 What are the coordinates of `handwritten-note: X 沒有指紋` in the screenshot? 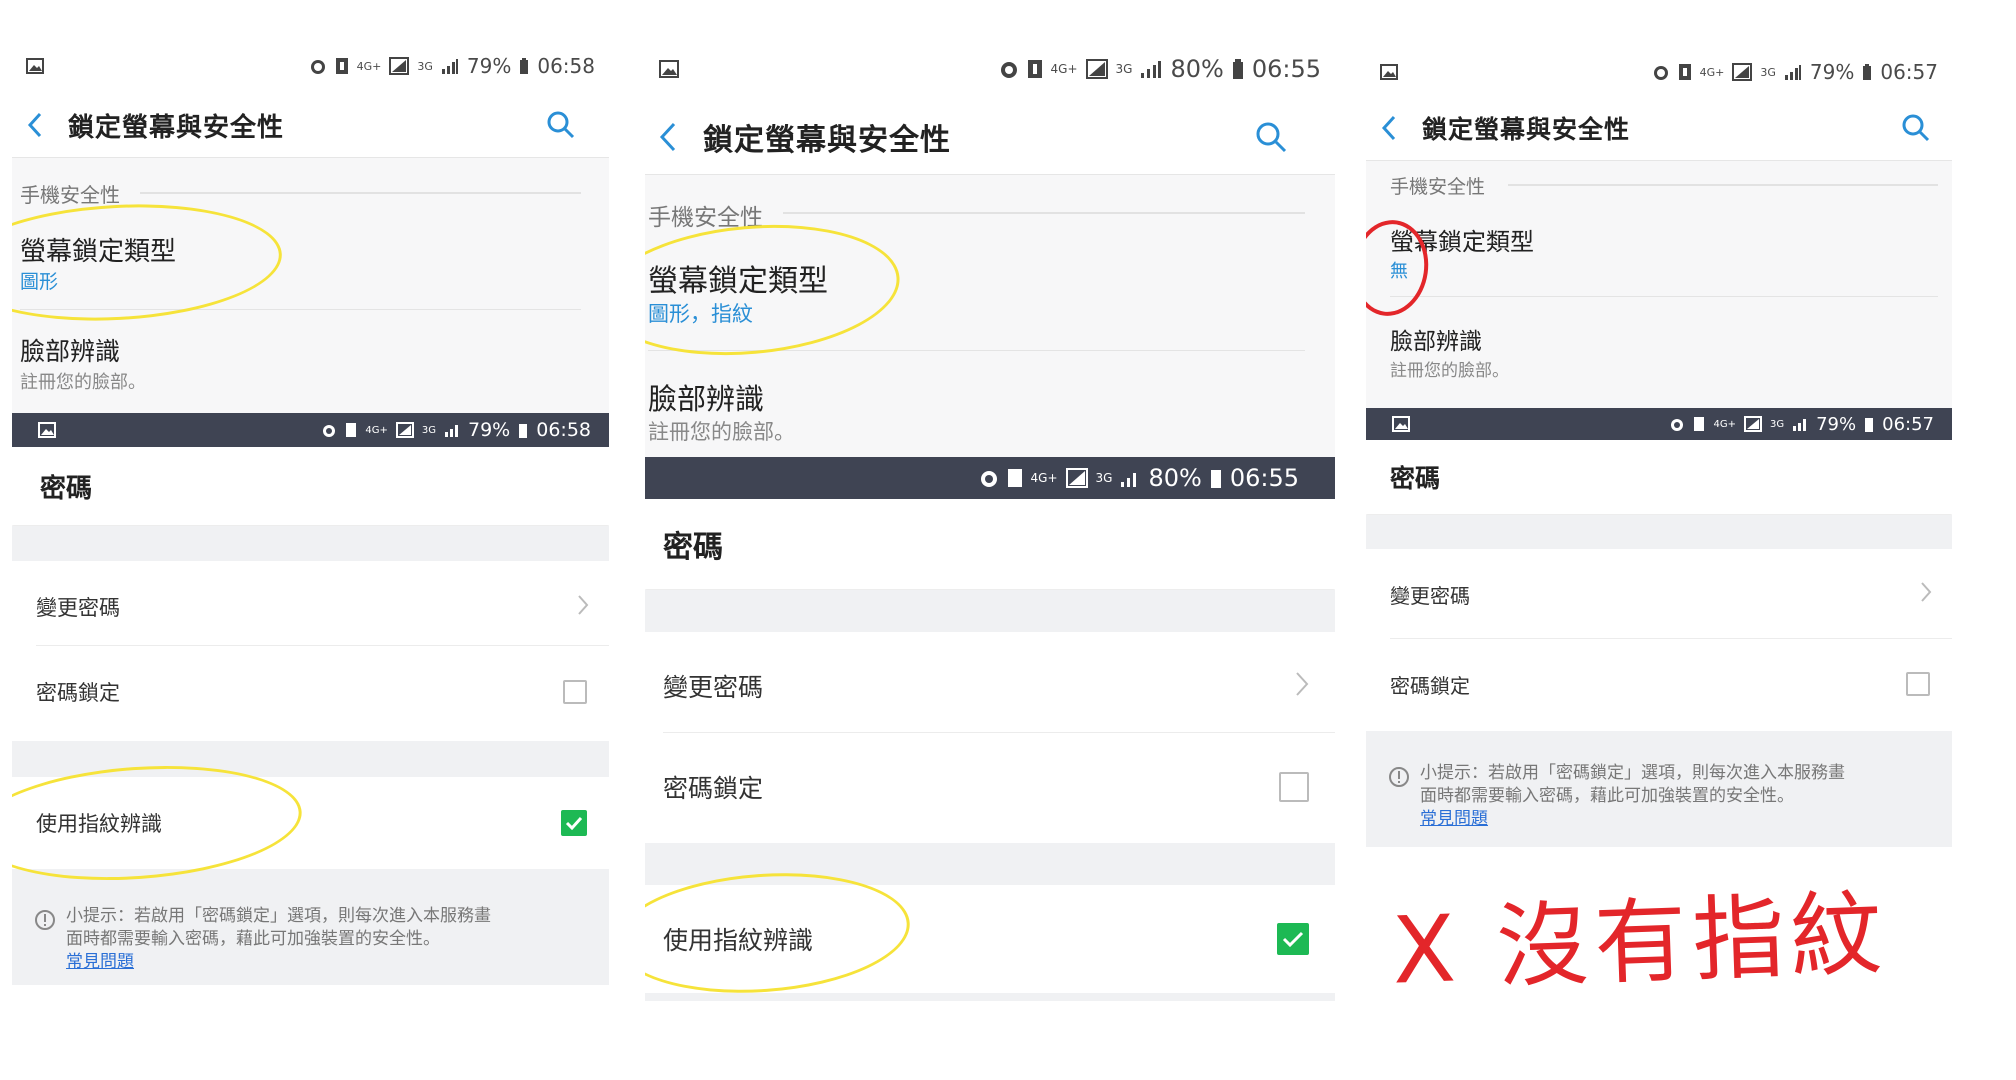 It's located at (1640, 942).